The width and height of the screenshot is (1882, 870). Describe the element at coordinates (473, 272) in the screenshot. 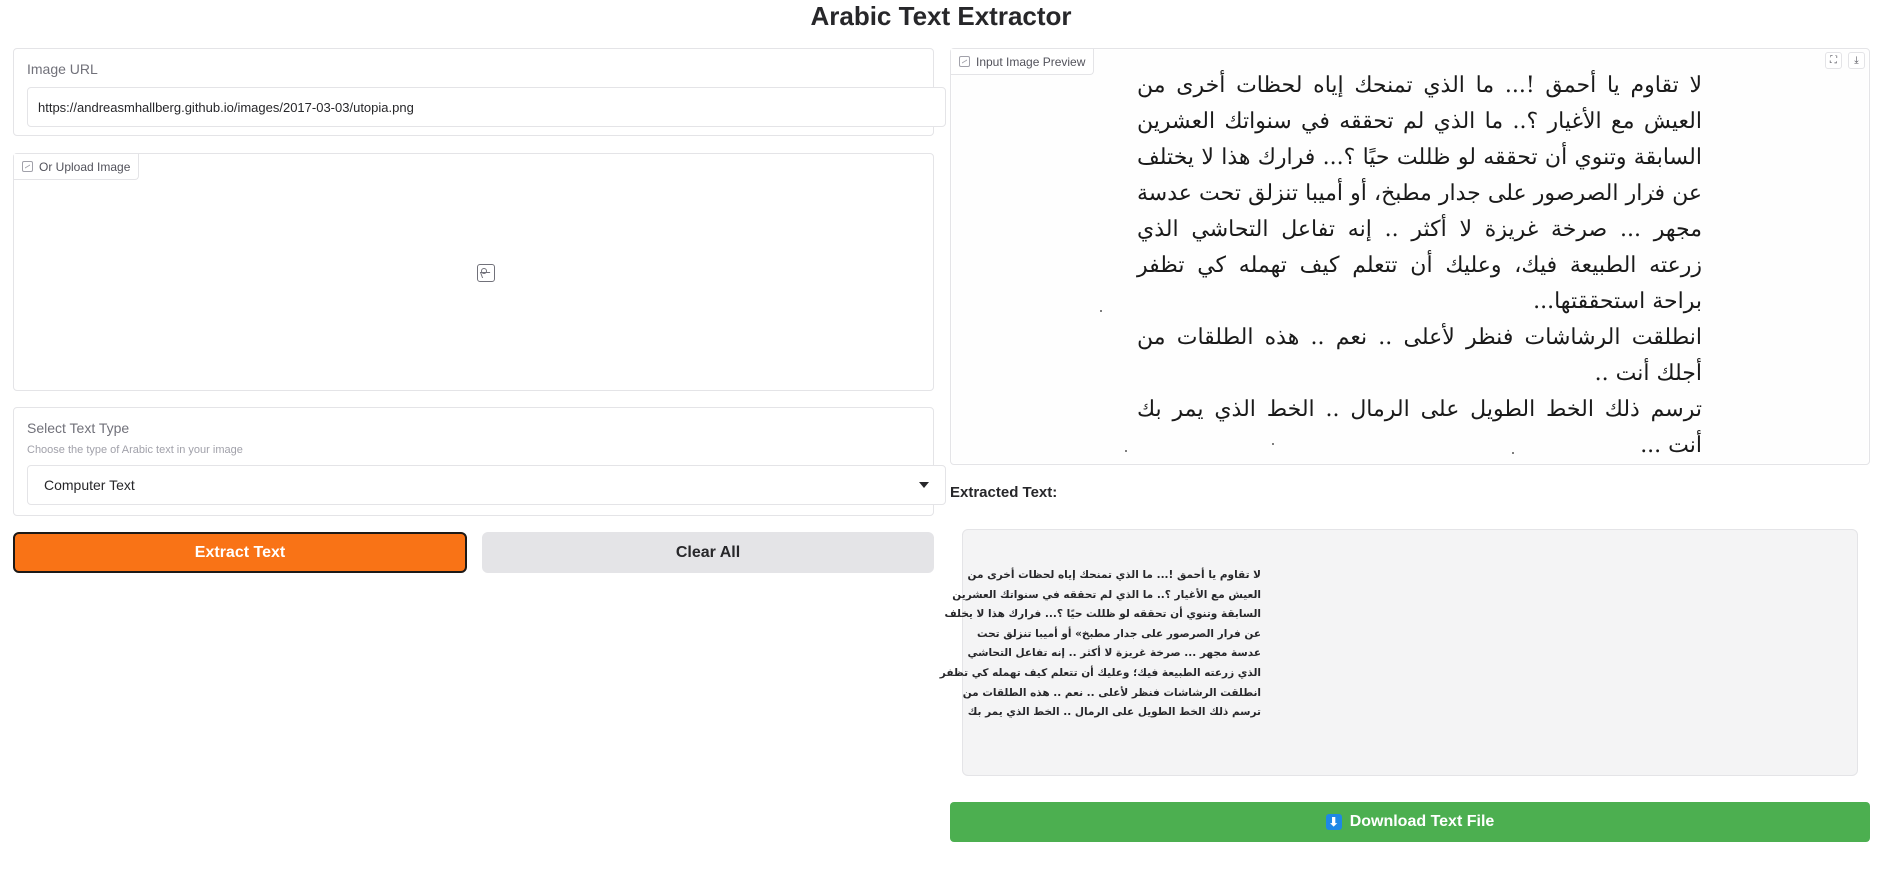

I see `upload-image-block: Or Upload Image` at that location.